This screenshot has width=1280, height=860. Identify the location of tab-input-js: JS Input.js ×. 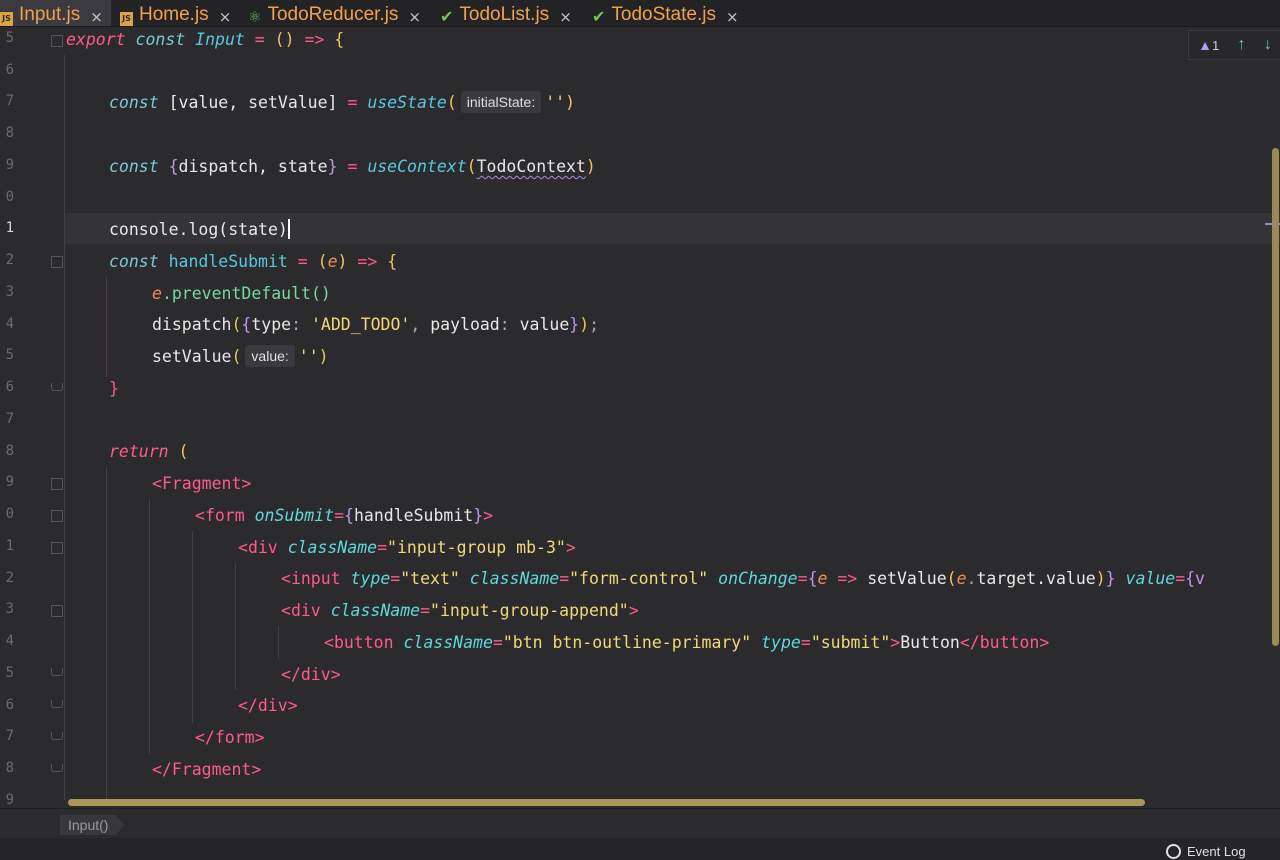
(55, 13).